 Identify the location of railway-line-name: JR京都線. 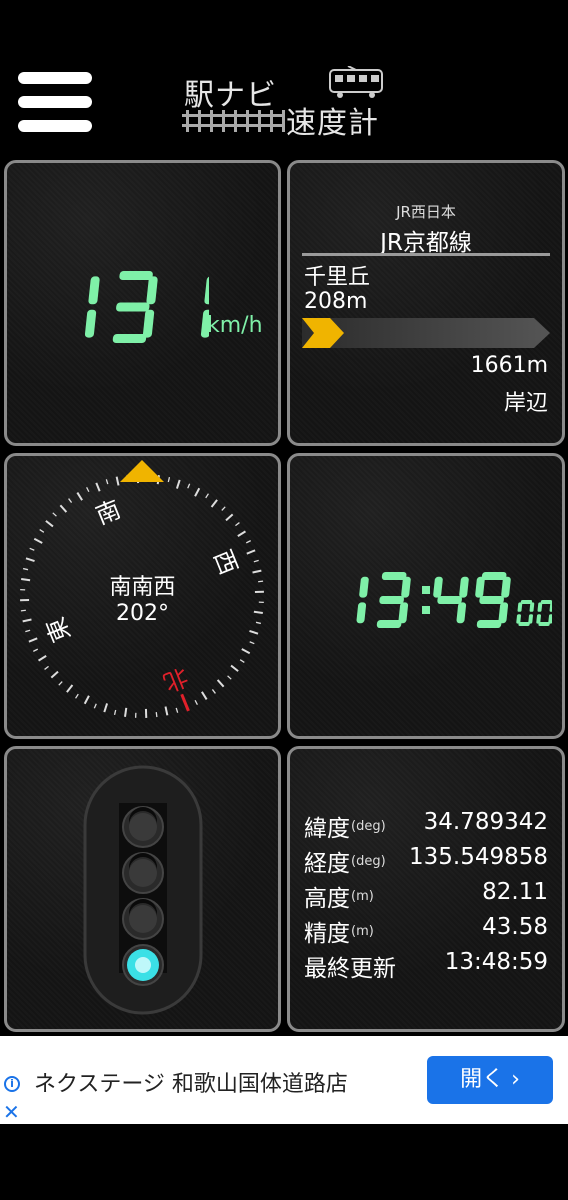
(426, 243).